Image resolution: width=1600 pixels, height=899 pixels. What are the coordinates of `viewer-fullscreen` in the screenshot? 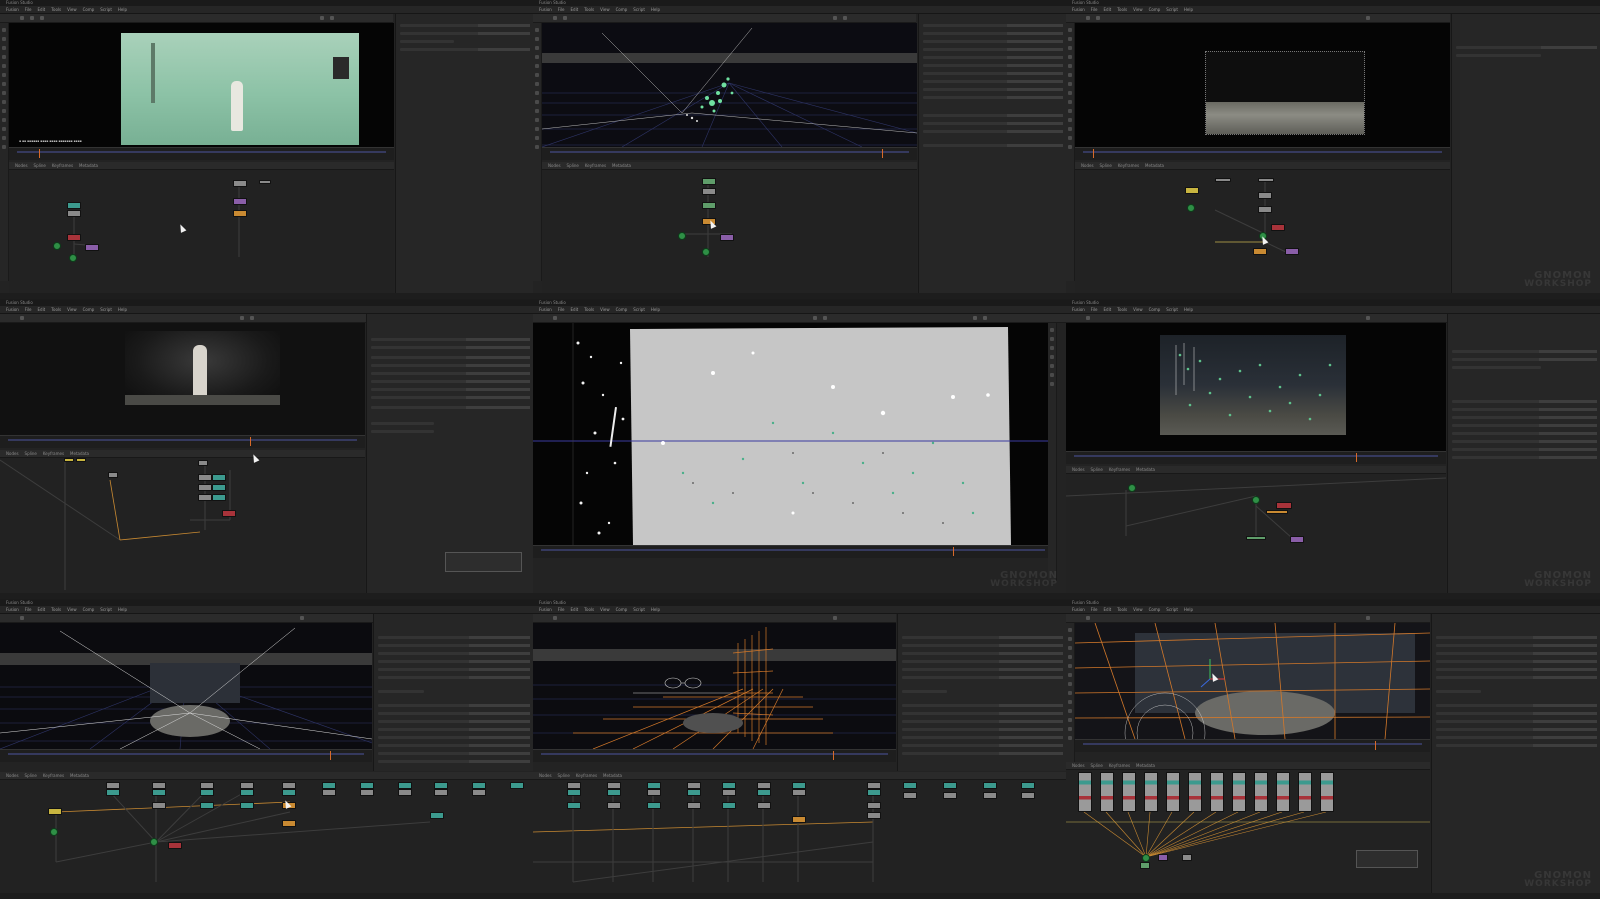 It's located at (793, 434).